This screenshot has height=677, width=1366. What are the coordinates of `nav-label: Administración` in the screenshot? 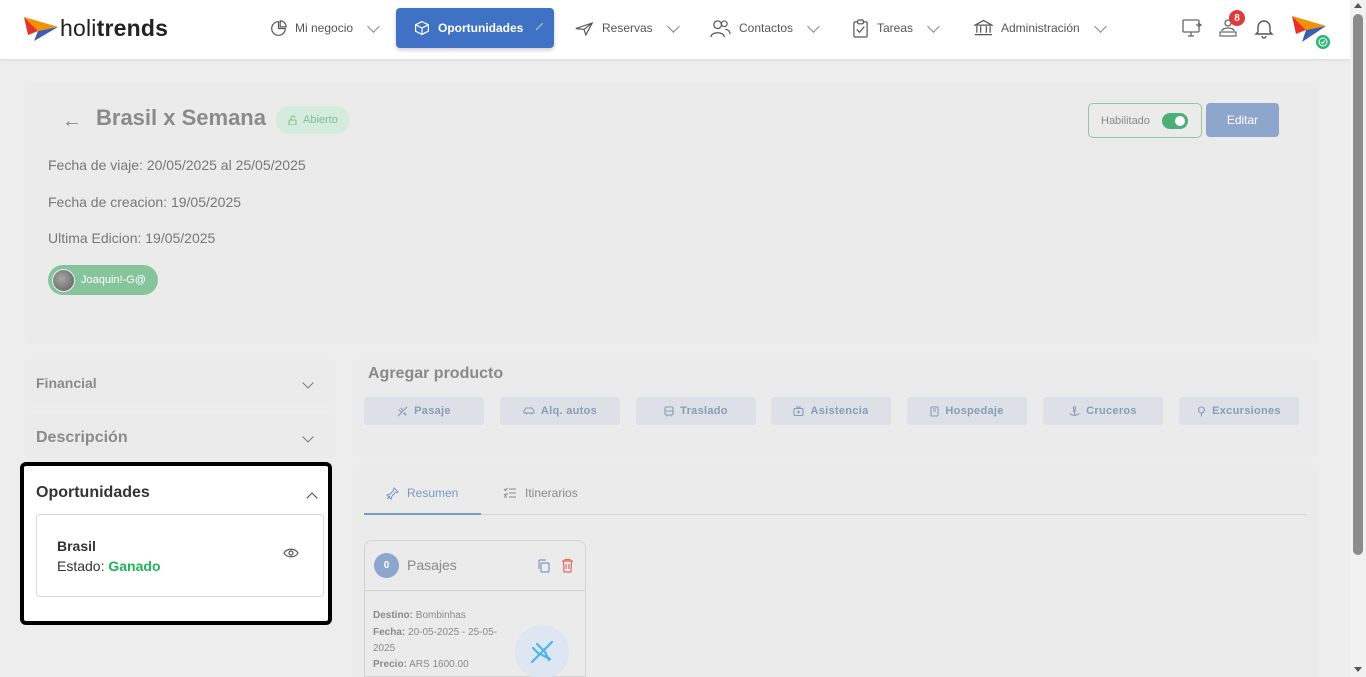 It's located at (1040, 28).